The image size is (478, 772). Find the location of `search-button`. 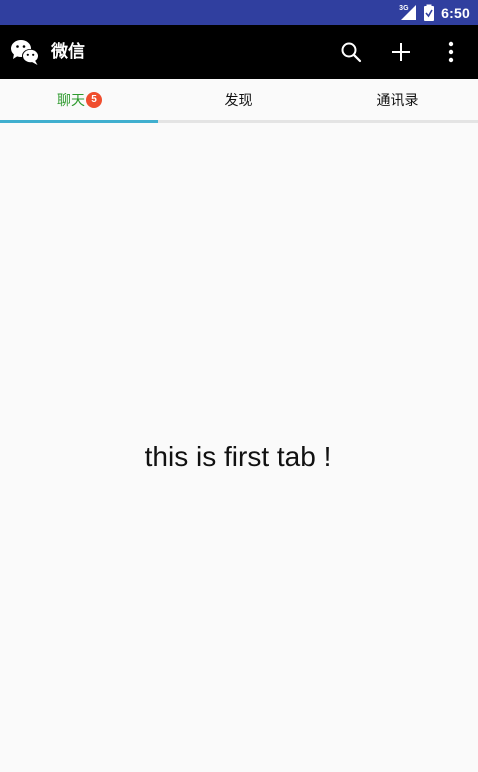

search-button is located at coordinates (351, 52).